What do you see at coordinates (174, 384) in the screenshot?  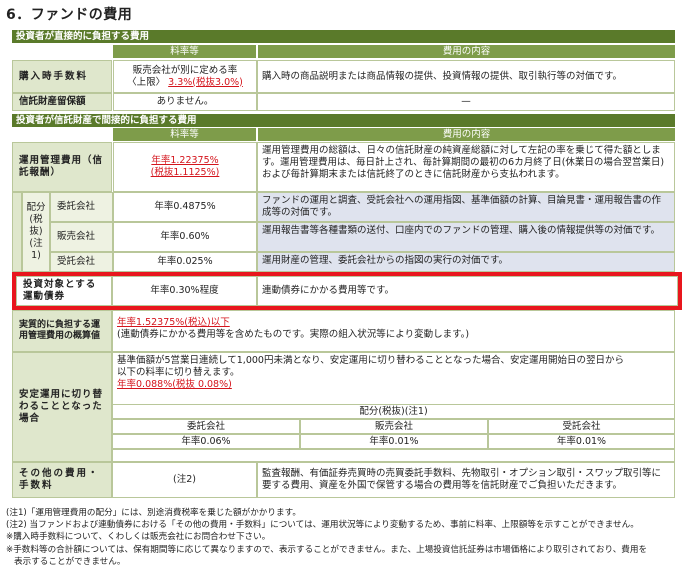 I see `stable-op-rate: 年率0.088%(税抜 0.08%)` at bounding box center [174, 384].